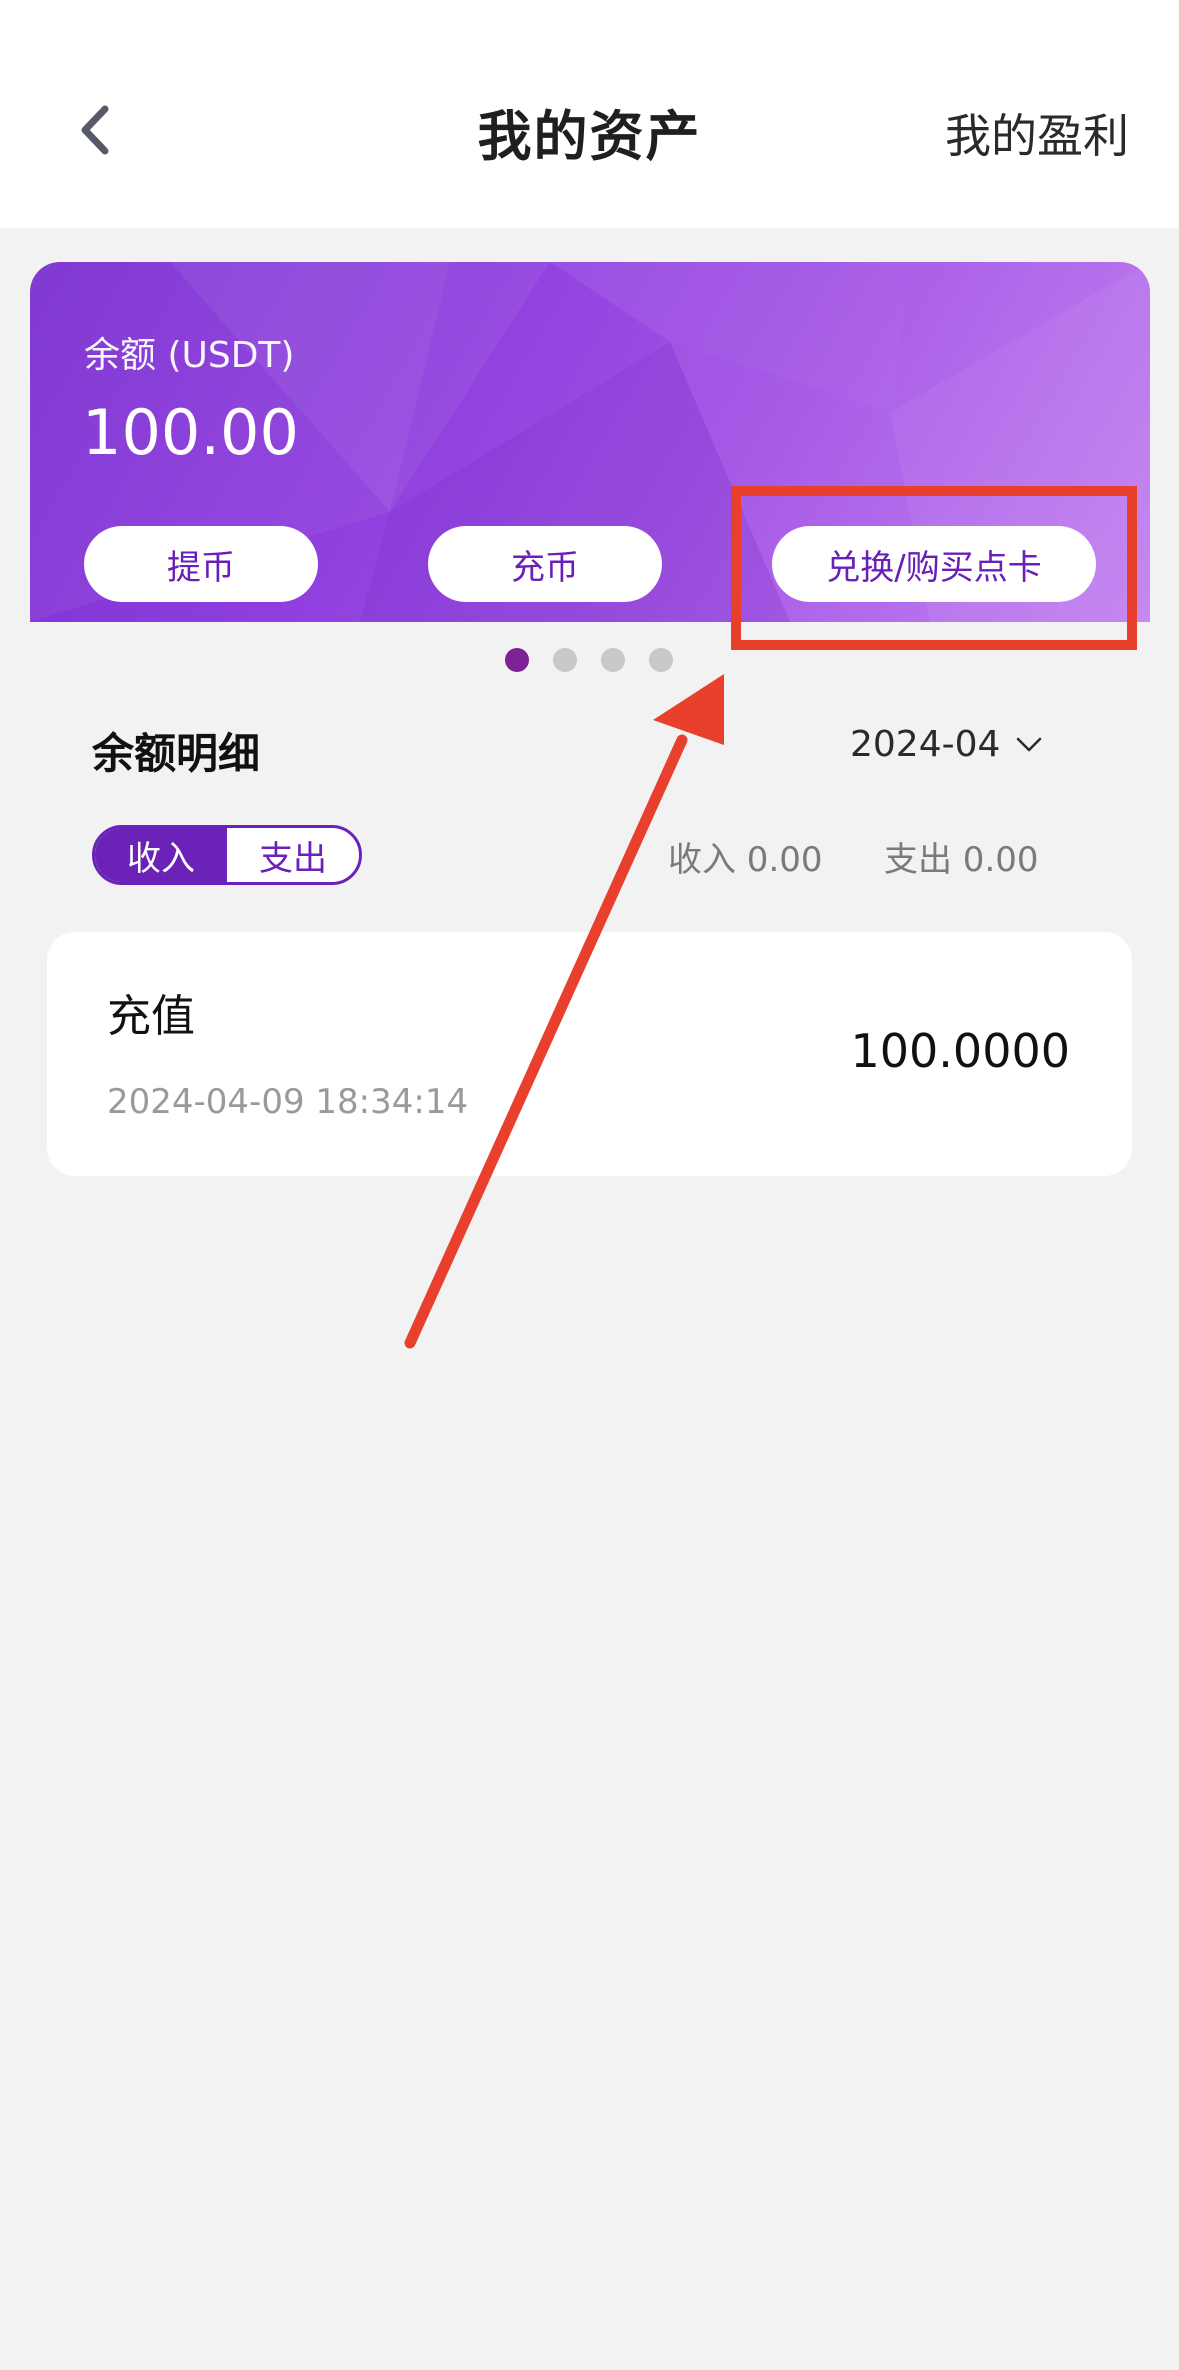 The width and height of the screenshot is (1179, 2370). I want to click on arrow-annotation-icon, so click(564, 1011).